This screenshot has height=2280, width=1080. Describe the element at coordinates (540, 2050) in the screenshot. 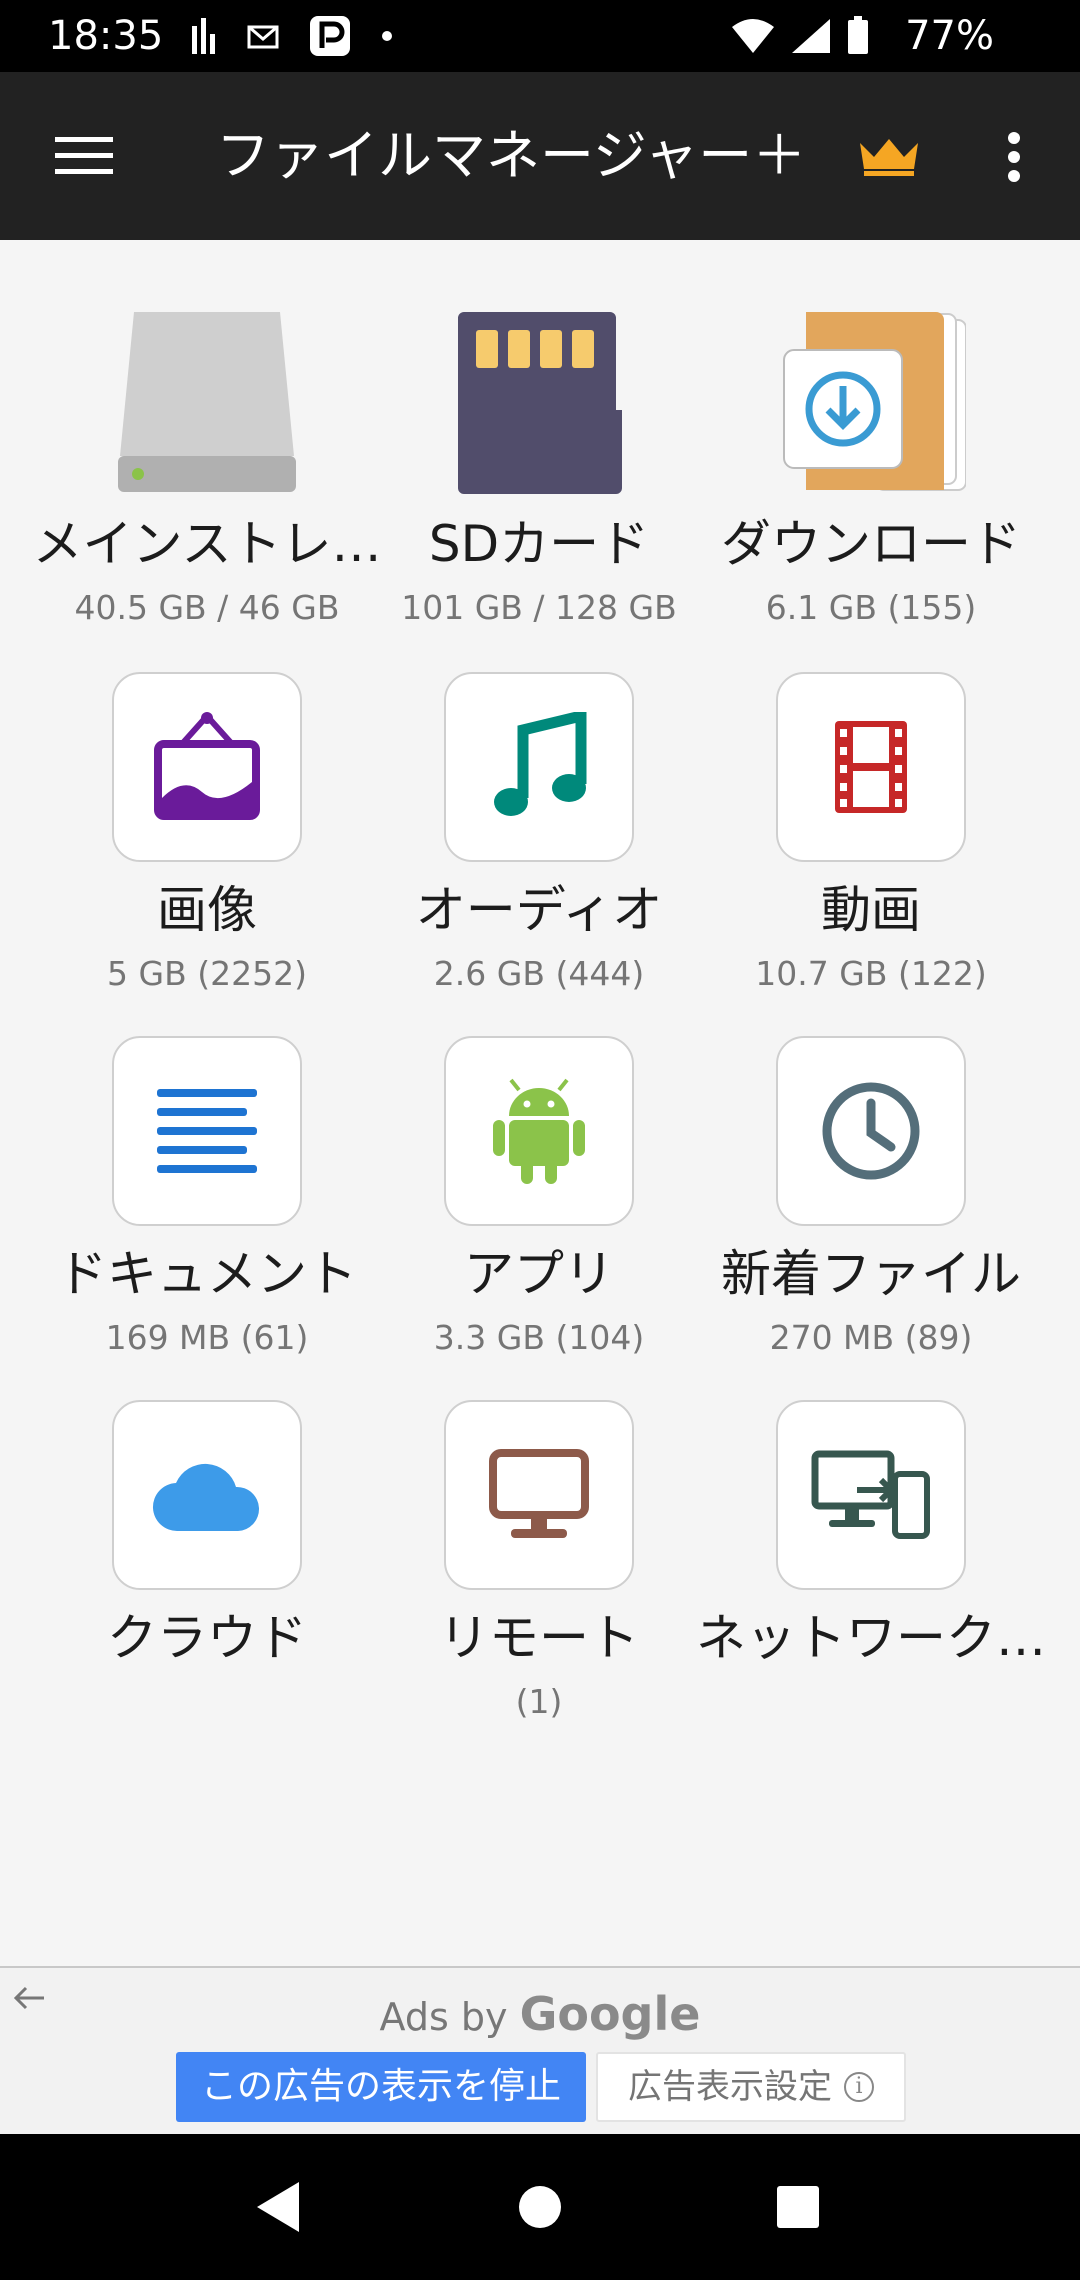

I see `ad-banner: Ads by Google この広告の表示を停止 広告表示設定 i` at that location.